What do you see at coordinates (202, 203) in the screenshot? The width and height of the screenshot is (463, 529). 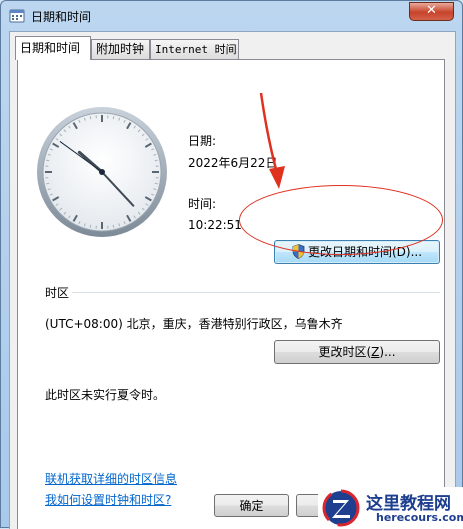 I see `time-label: 时间:` at bounding box center [202, 203].